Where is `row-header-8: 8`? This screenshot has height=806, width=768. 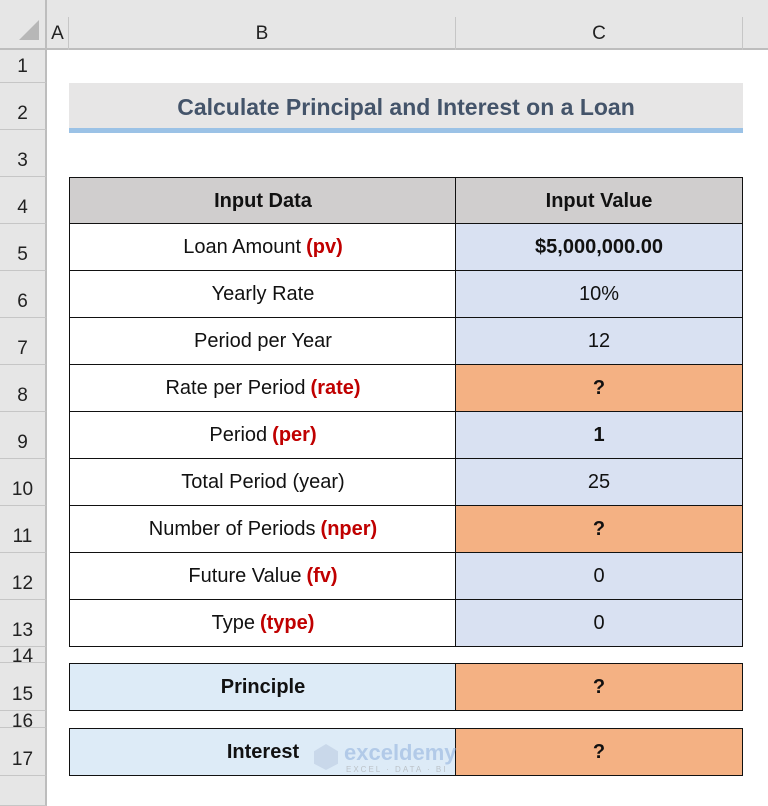 row-header-8: 8 is located at coordinates (23, 388).